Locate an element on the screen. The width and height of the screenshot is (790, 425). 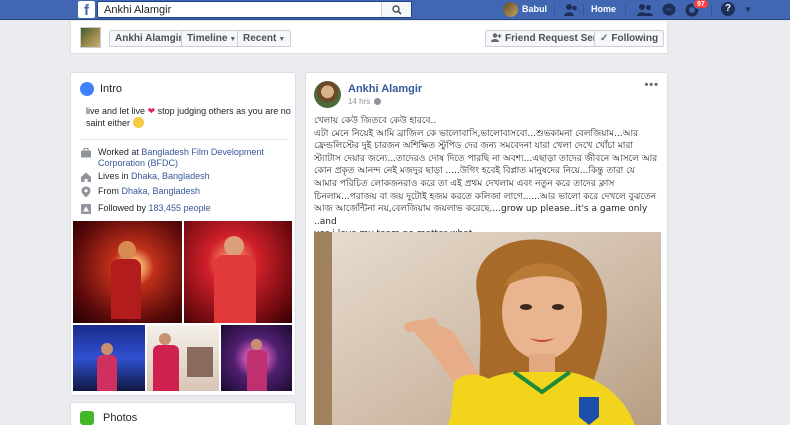
post-timestamp: 14 hrs is located at coordinates (365, 101).